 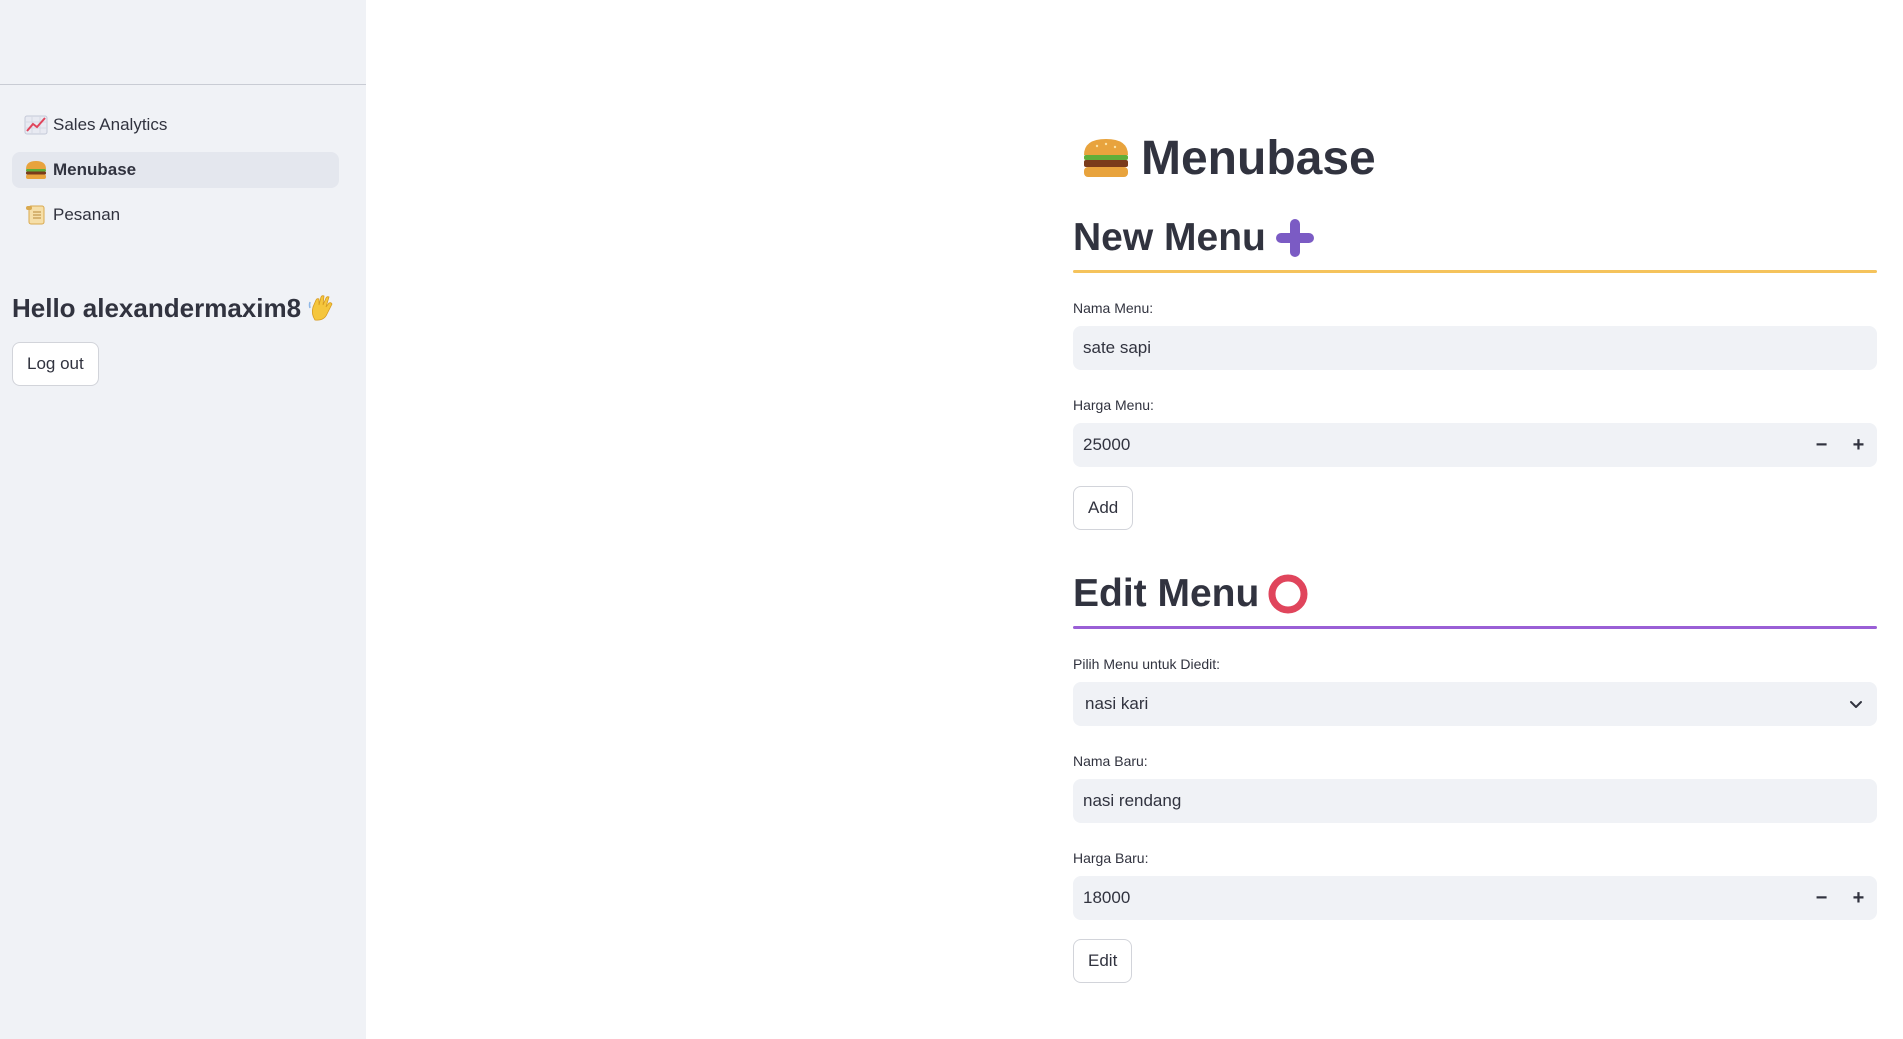 I want to click on edit-menu-heading-text: Edit Menu, so click(x=1166, y=593).